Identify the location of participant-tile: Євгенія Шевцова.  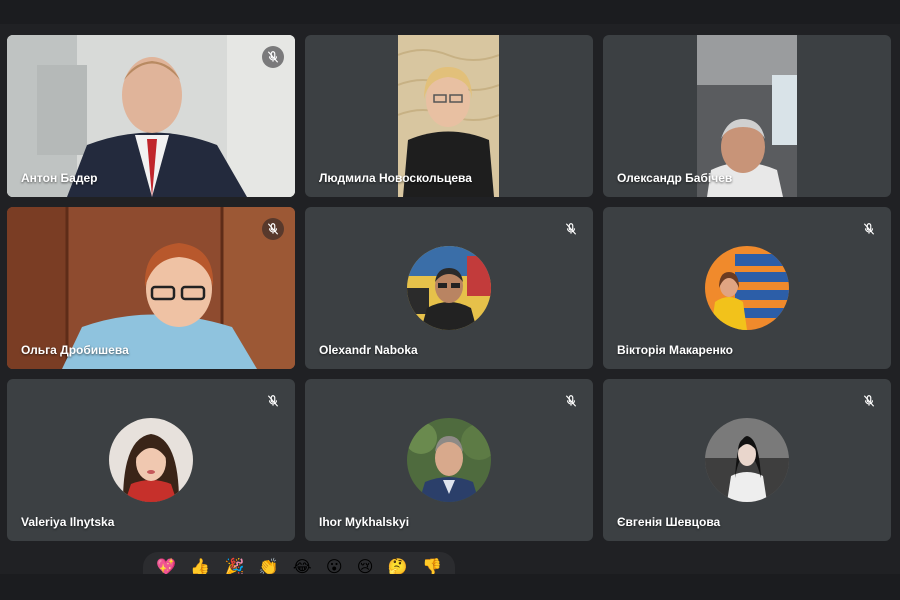
(747, 460).